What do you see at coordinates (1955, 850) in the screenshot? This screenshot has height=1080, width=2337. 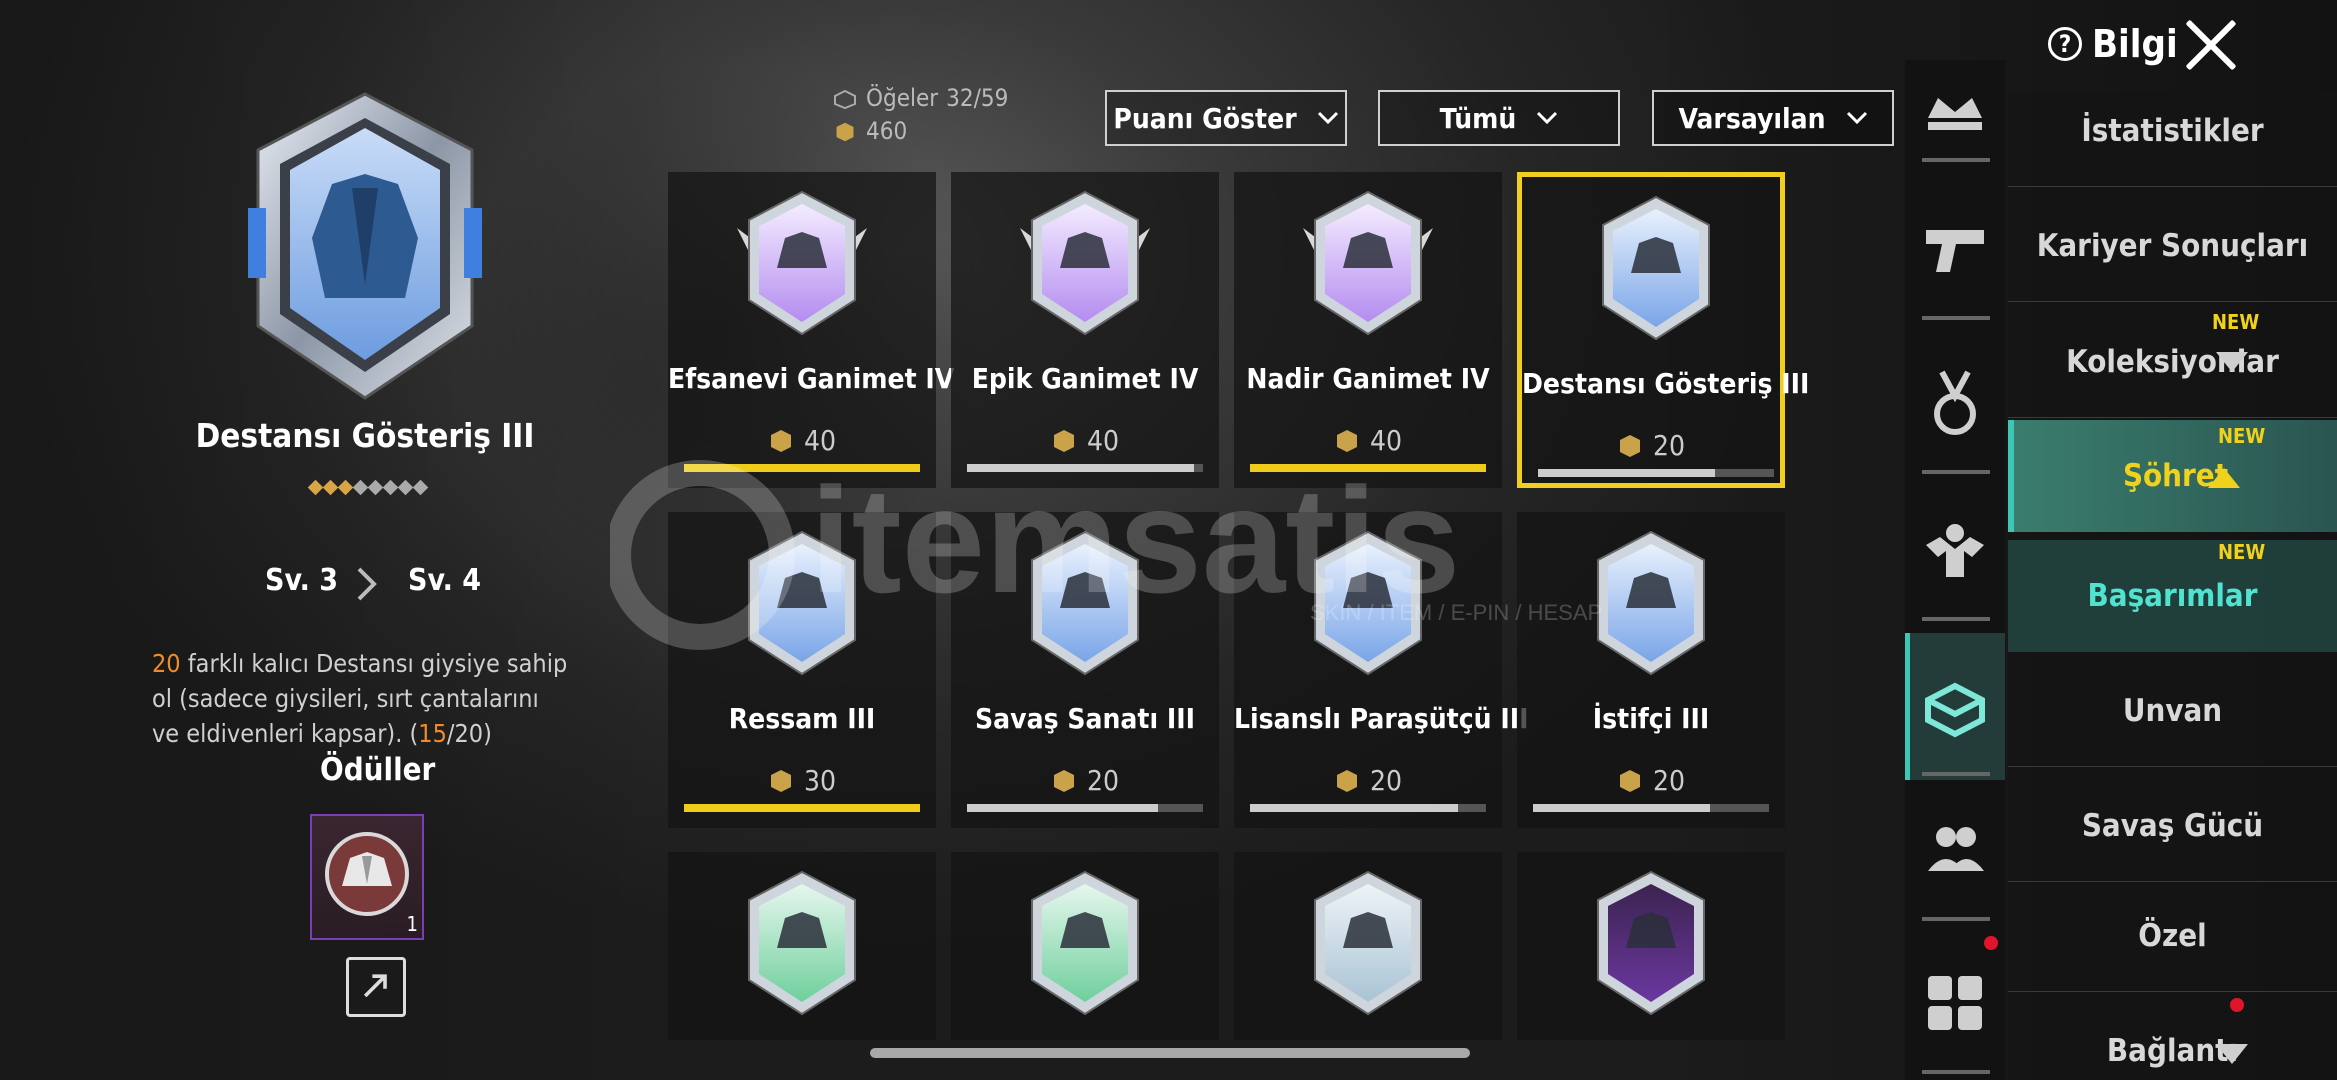 I see `friends-icon` at bounding box center [1955, 850].